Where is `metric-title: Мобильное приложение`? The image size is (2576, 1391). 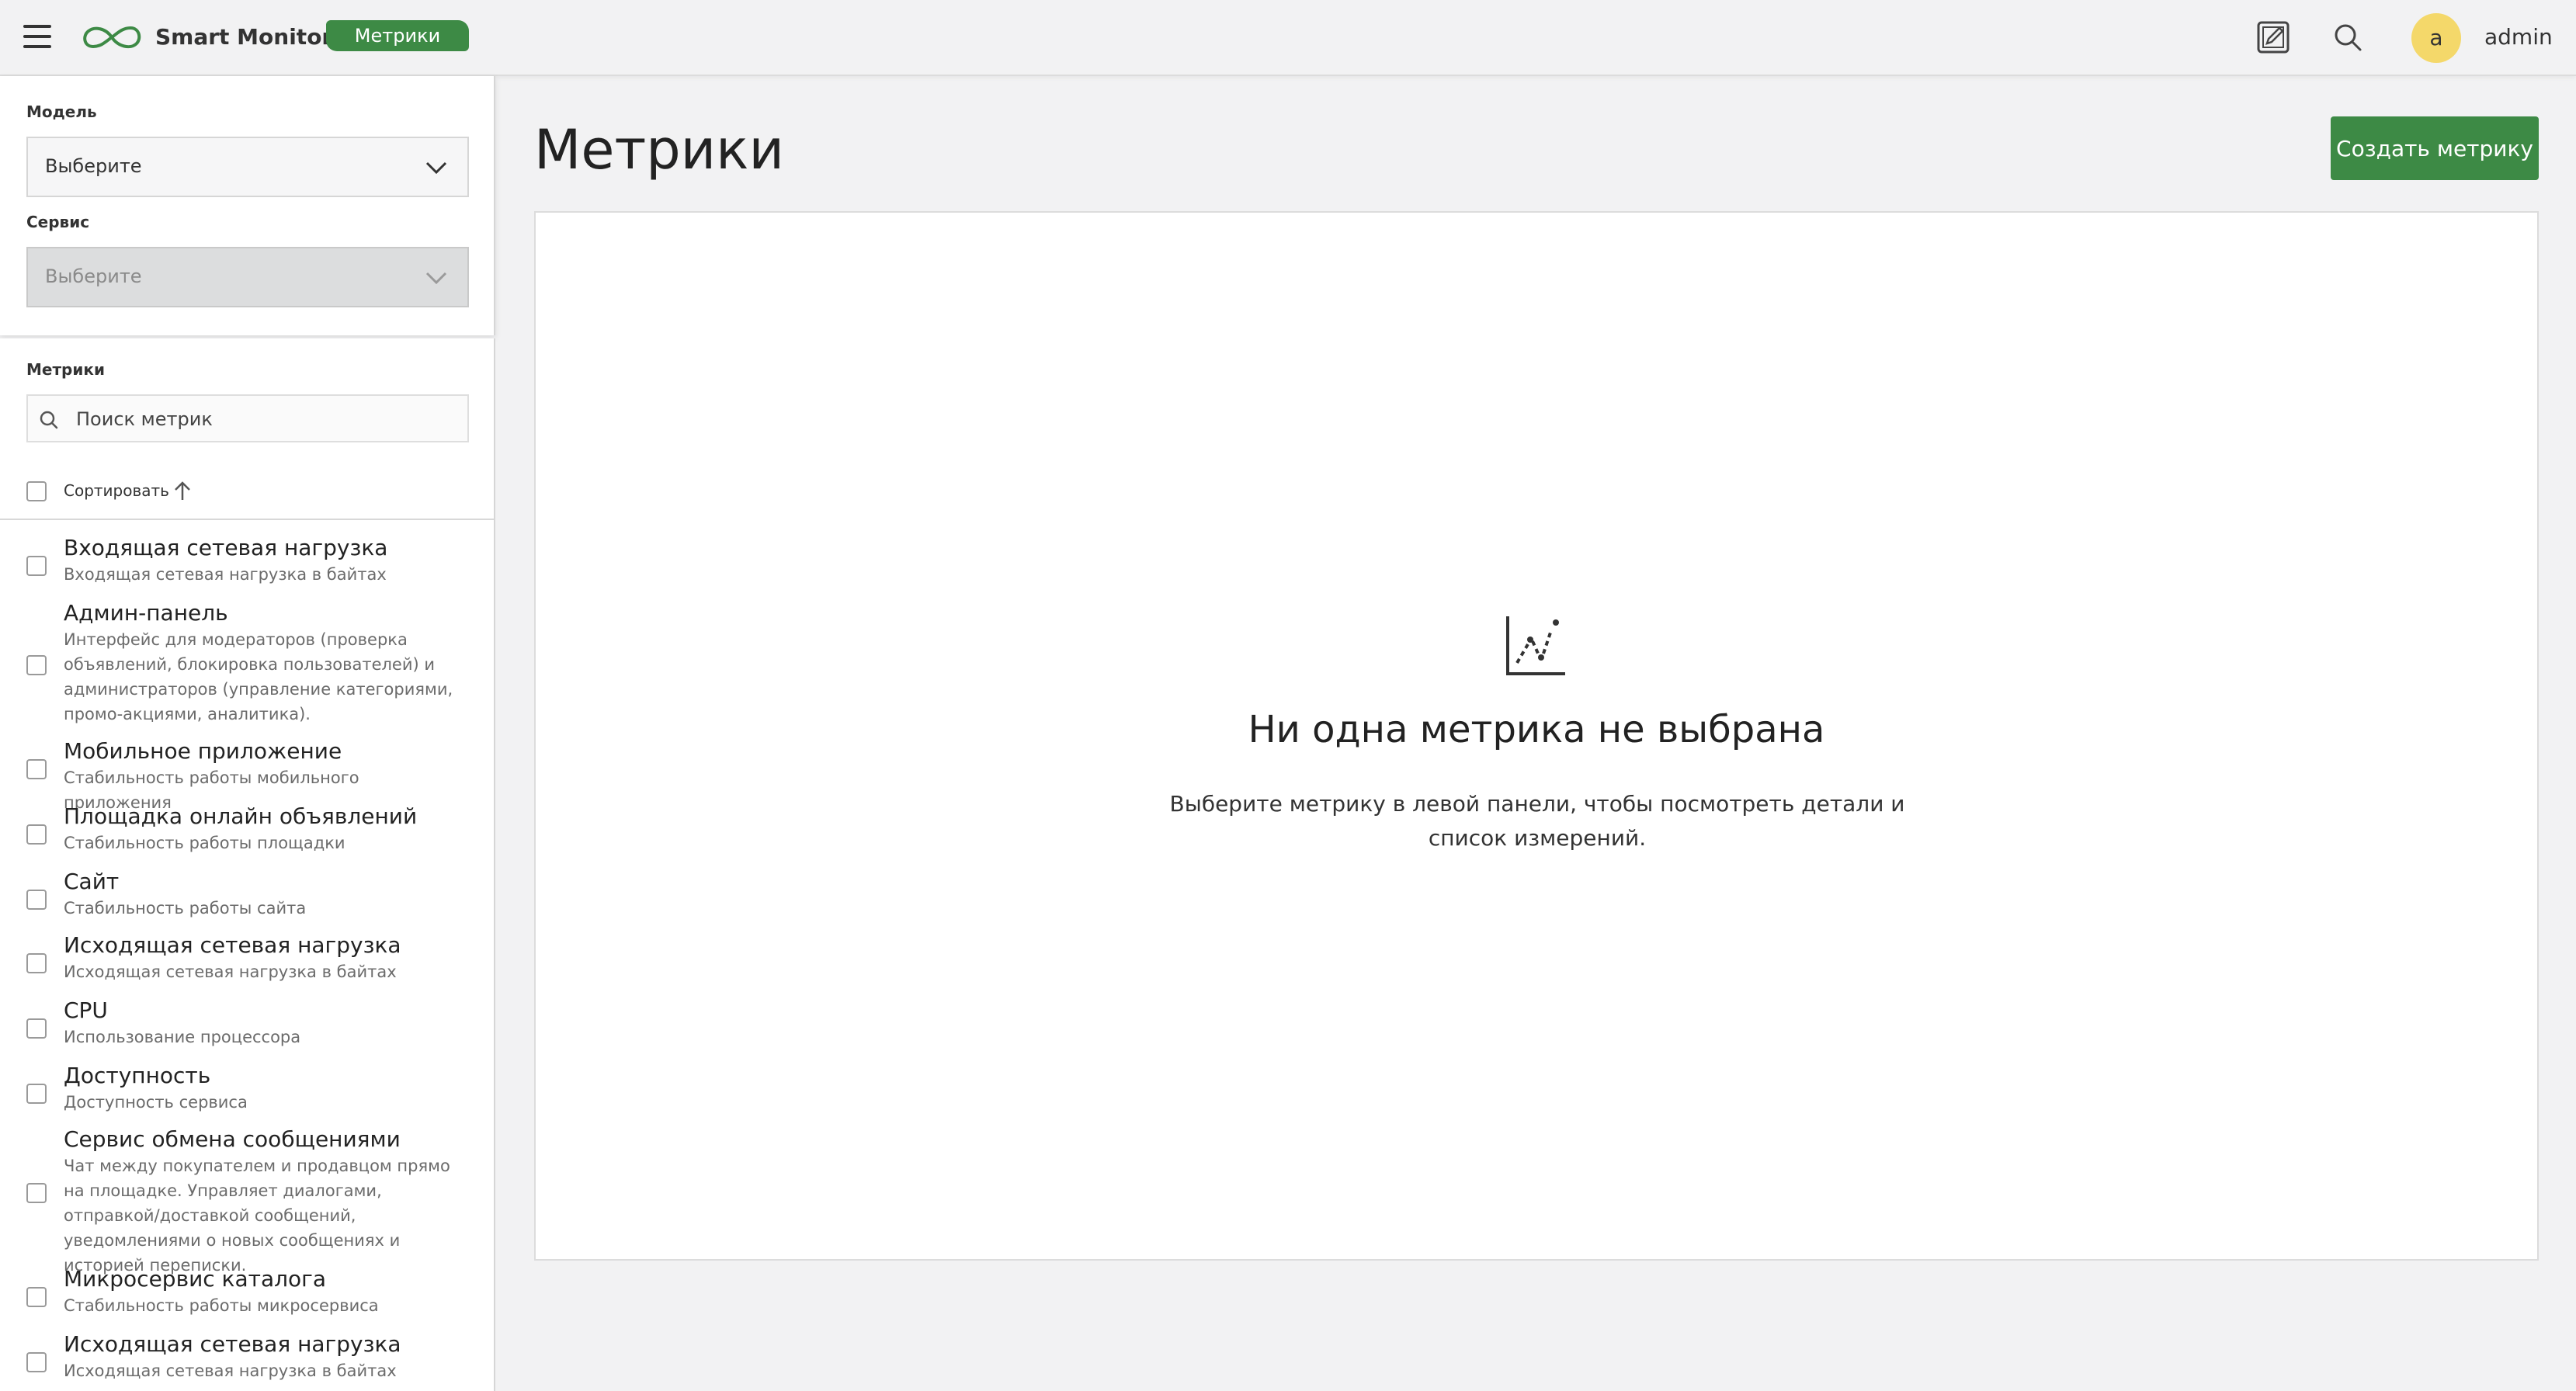 metric-title: Мобильное приложение is located at coordinates (203, 751).